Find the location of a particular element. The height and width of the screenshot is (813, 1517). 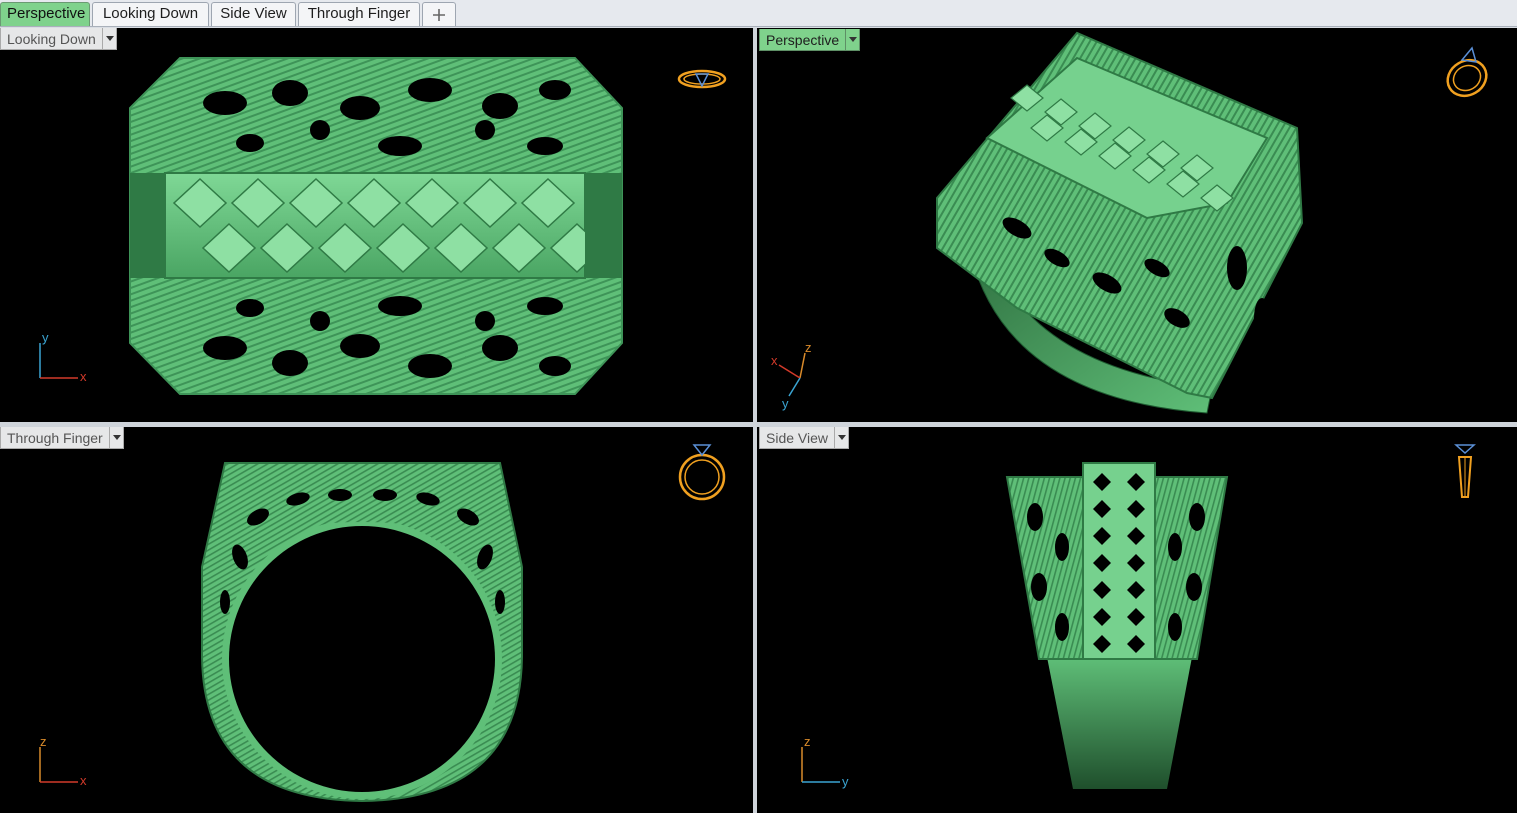

ring-top-view is located at coordinates (376, 226).